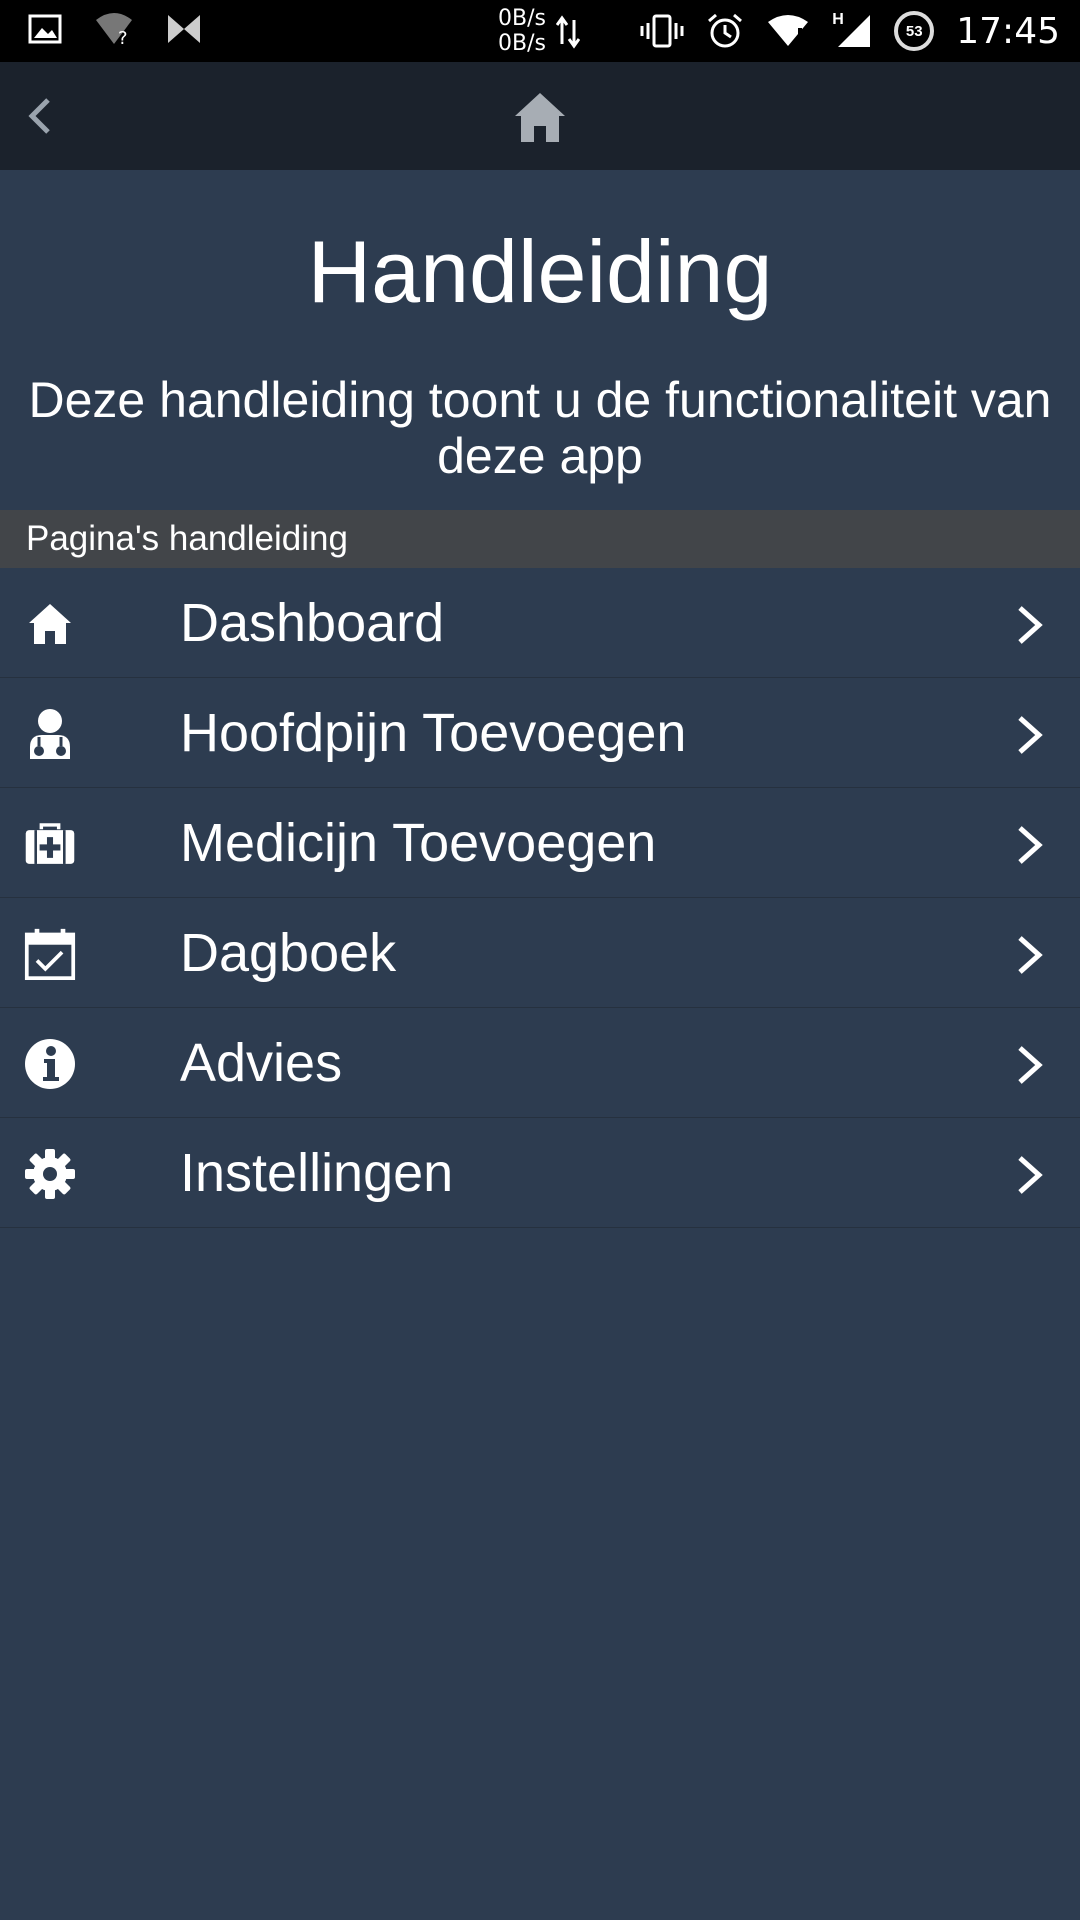 The height and width of the screenshot is (1920, 1080). Describe the element at coordinates (725, 30) in the screenshot. I see `alarm-icon` at that location.